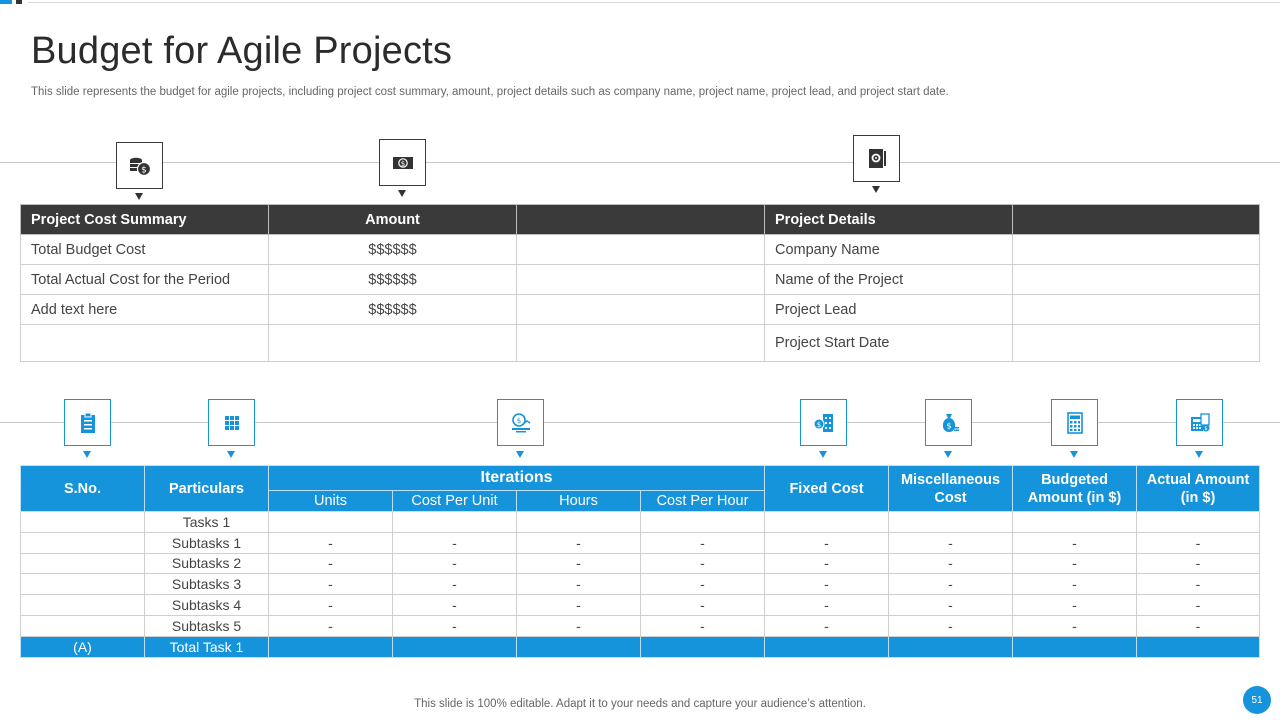 This screenshot has width=1280, height=720. Describe the element at coordinates (654, 2) in the screenshot. I see `top-rule` at that location.